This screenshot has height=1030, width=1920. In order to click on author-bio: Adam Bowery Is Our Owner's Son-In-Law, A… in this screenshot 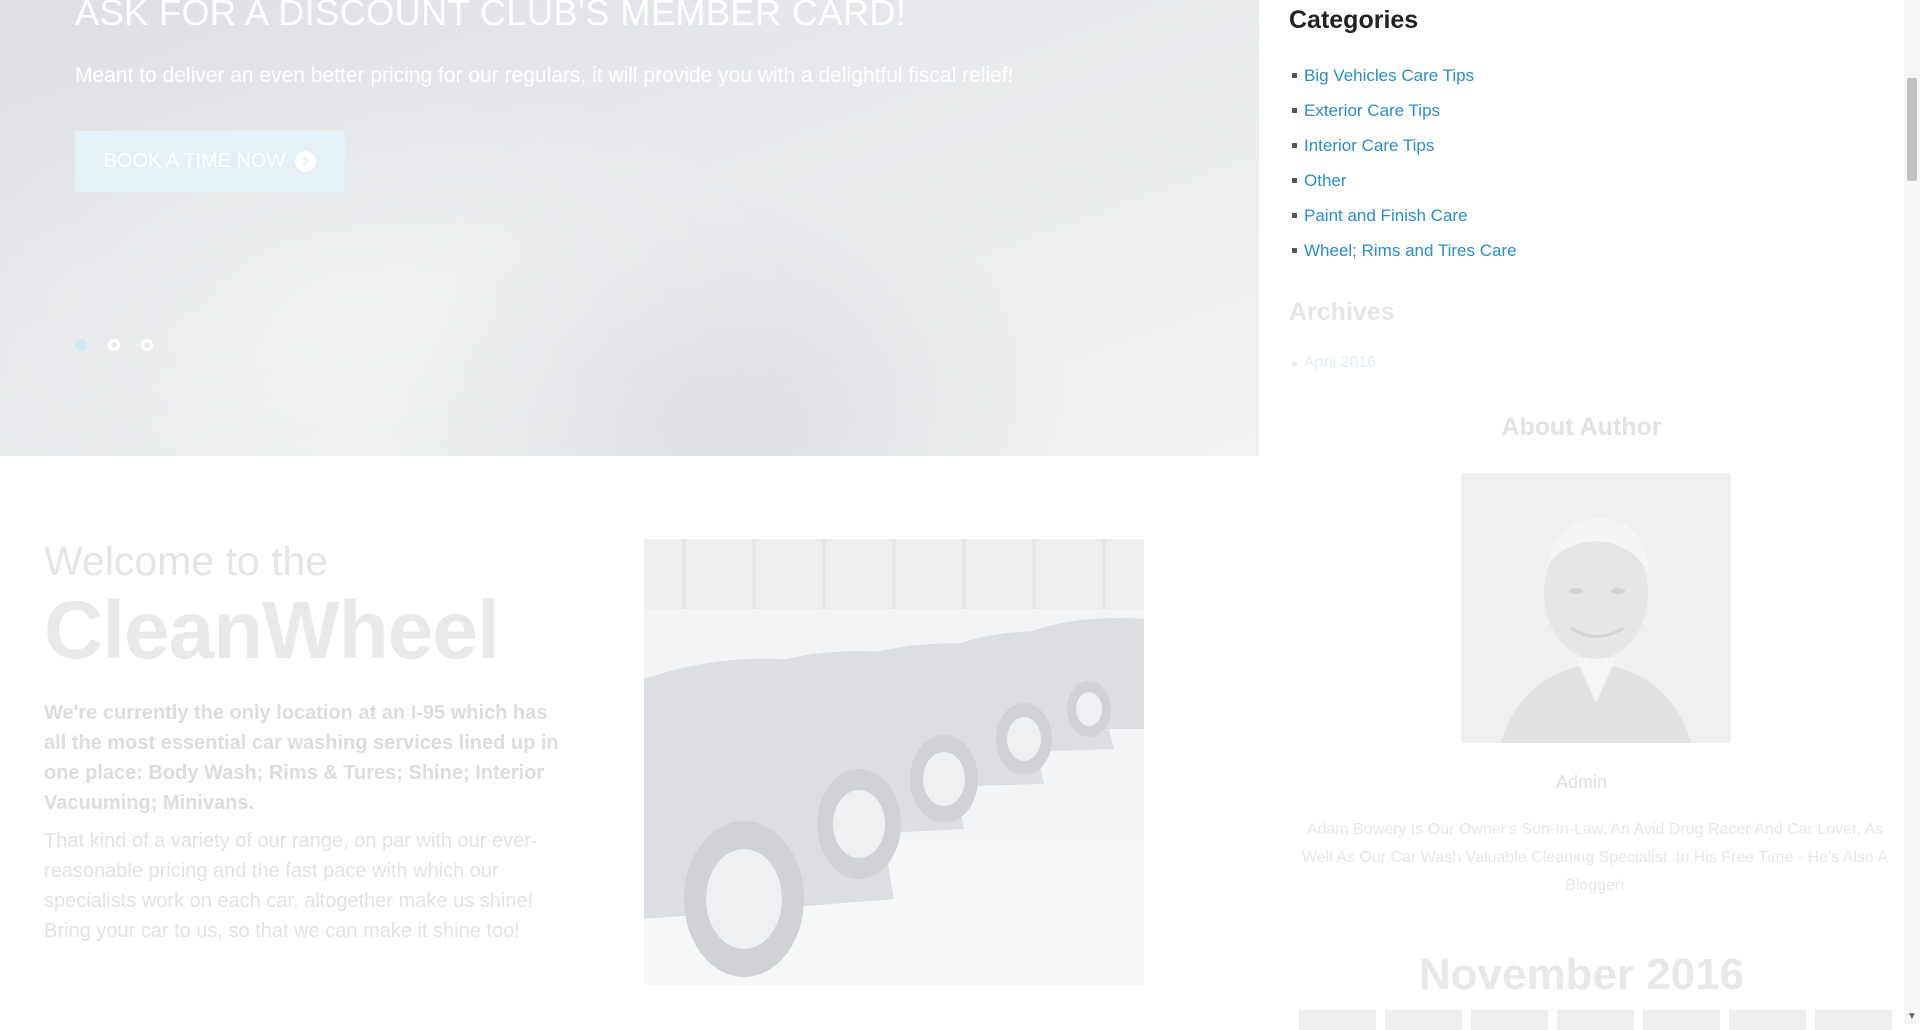, I will do `click(1595, 857)`.